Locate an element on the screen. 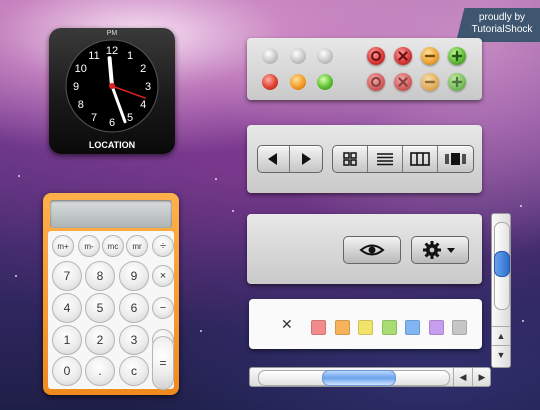 This screenshot has height=410, width=540. calculator-key: 1 is located at coordinates (67, 340).